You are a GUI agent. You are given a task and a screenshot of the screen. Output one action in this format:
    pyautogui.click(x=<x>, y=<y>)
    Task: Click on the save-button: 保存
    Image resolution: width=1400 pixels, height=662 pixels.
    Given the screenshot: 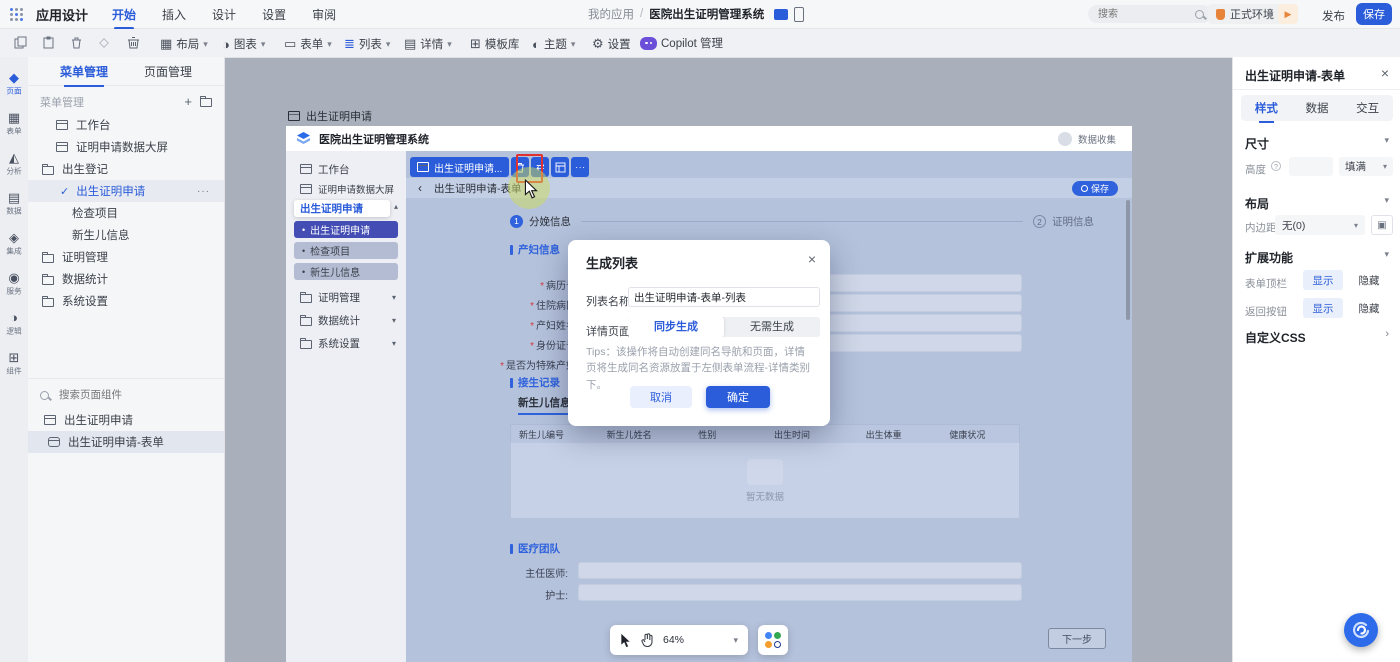 What is the action you would take?
    pyautogui.click(x=1374, y=14)
    